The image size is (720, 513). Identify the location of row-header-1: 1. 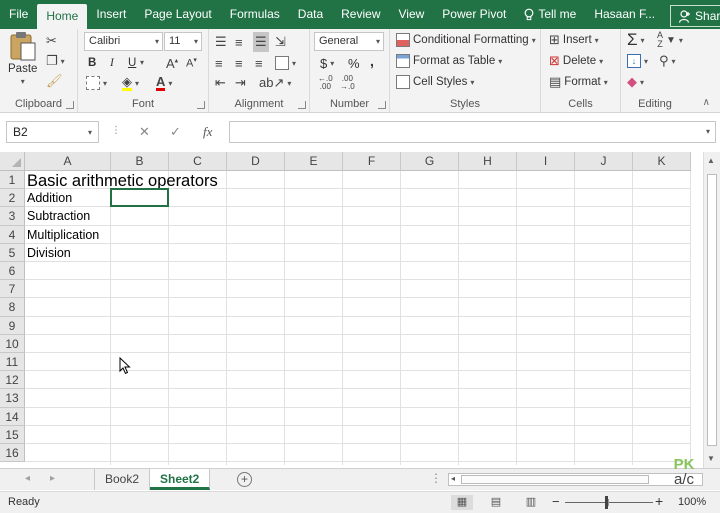
(12, 180).